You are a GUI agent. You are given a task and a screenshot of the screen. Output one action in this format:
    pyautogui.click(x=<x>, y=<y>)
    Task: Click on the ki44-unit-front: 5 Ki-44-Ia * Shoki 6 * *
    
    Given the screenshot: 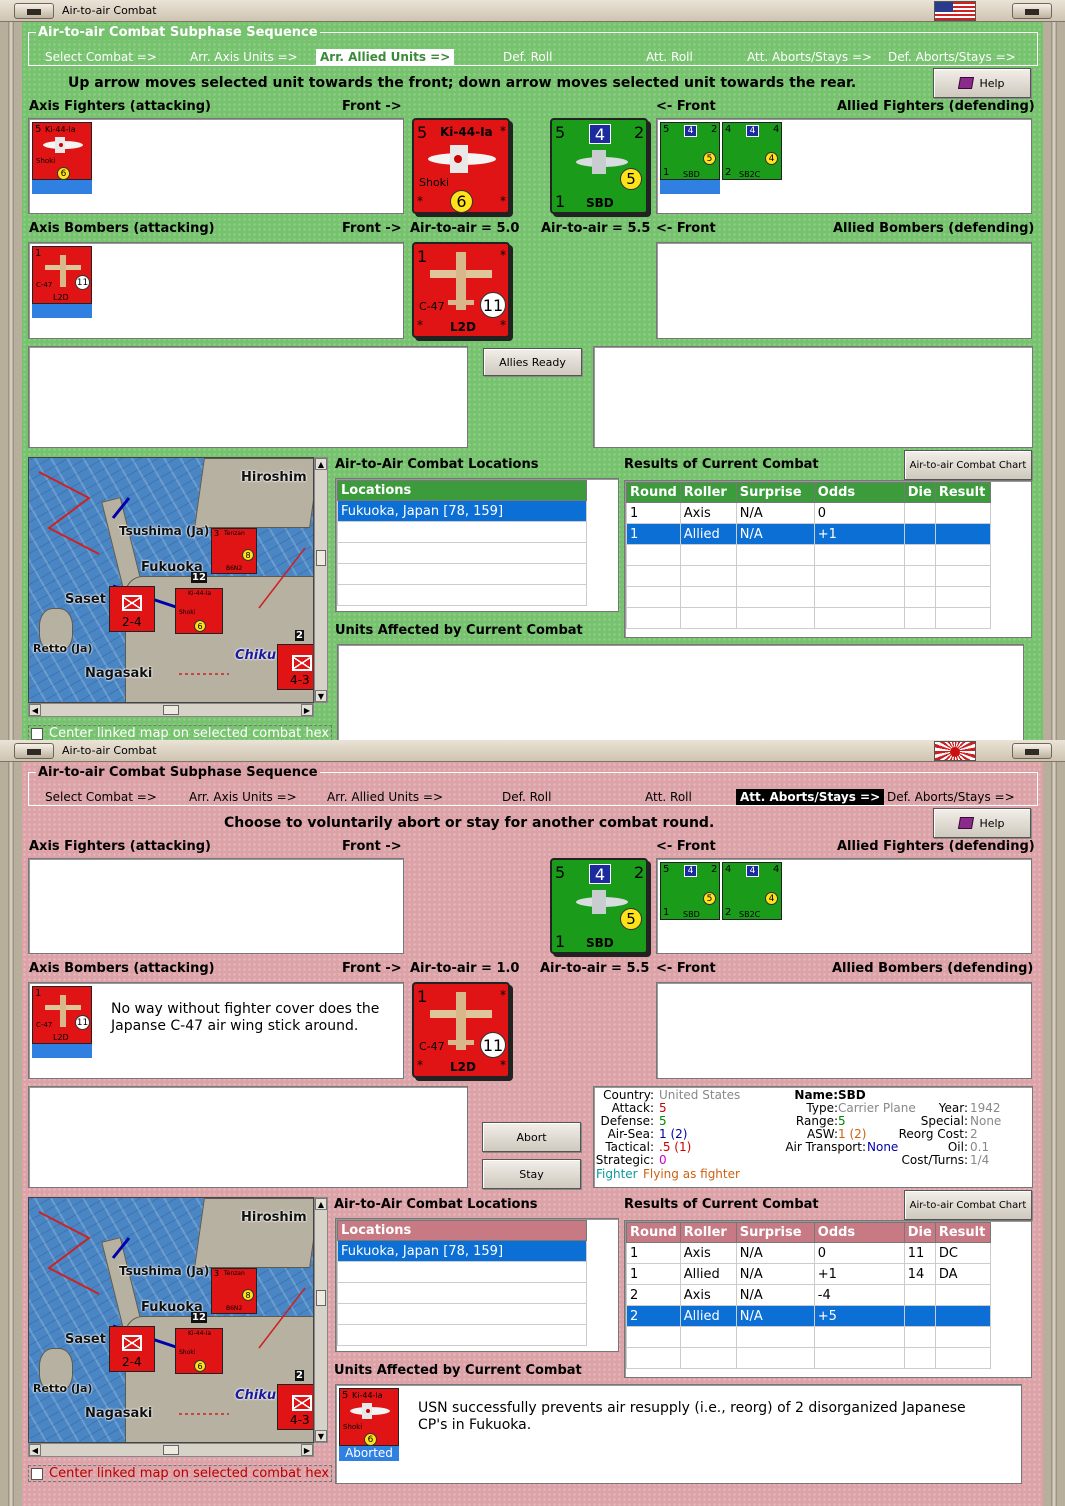 What is the action you would take?
    pyautogui.click(x=461, y=166)
    